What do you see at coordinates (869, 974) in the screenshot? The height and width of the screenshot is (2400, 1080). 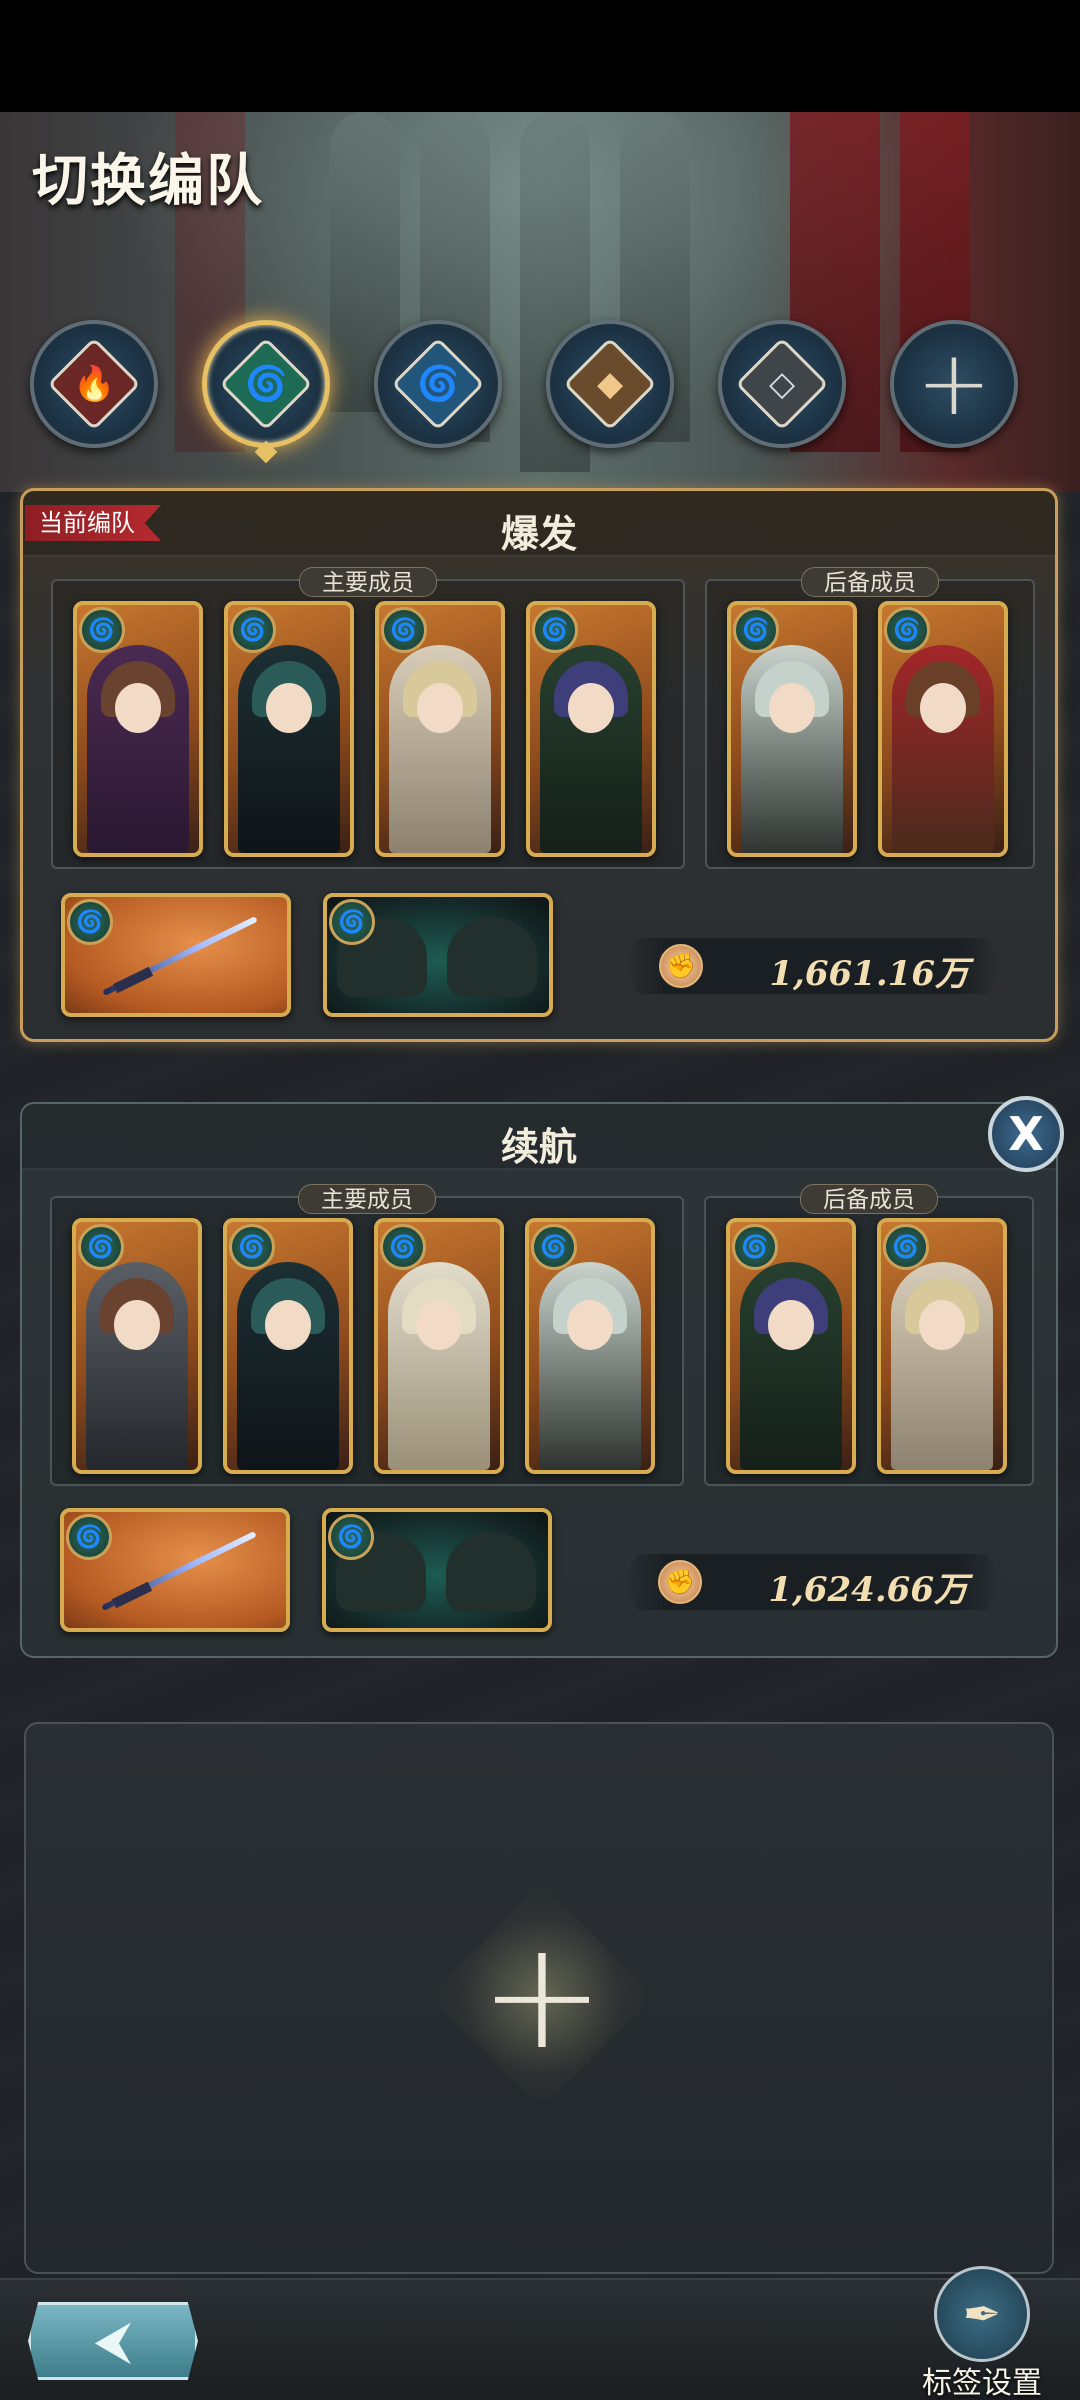 I see `power-value: 1,661.16万` at bounding box center [869, 974].